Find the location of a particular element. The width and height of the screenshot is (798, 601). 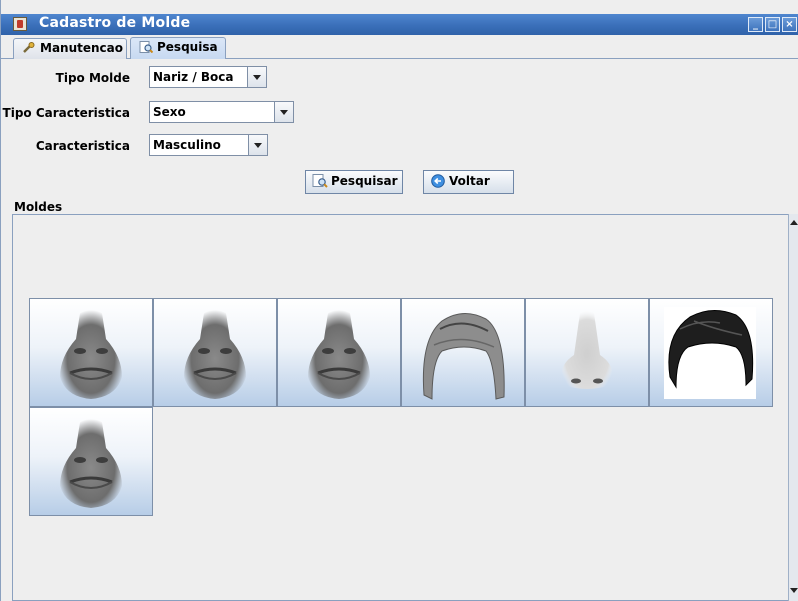

maximize-icon: □ is located at coordinates (772, 24).